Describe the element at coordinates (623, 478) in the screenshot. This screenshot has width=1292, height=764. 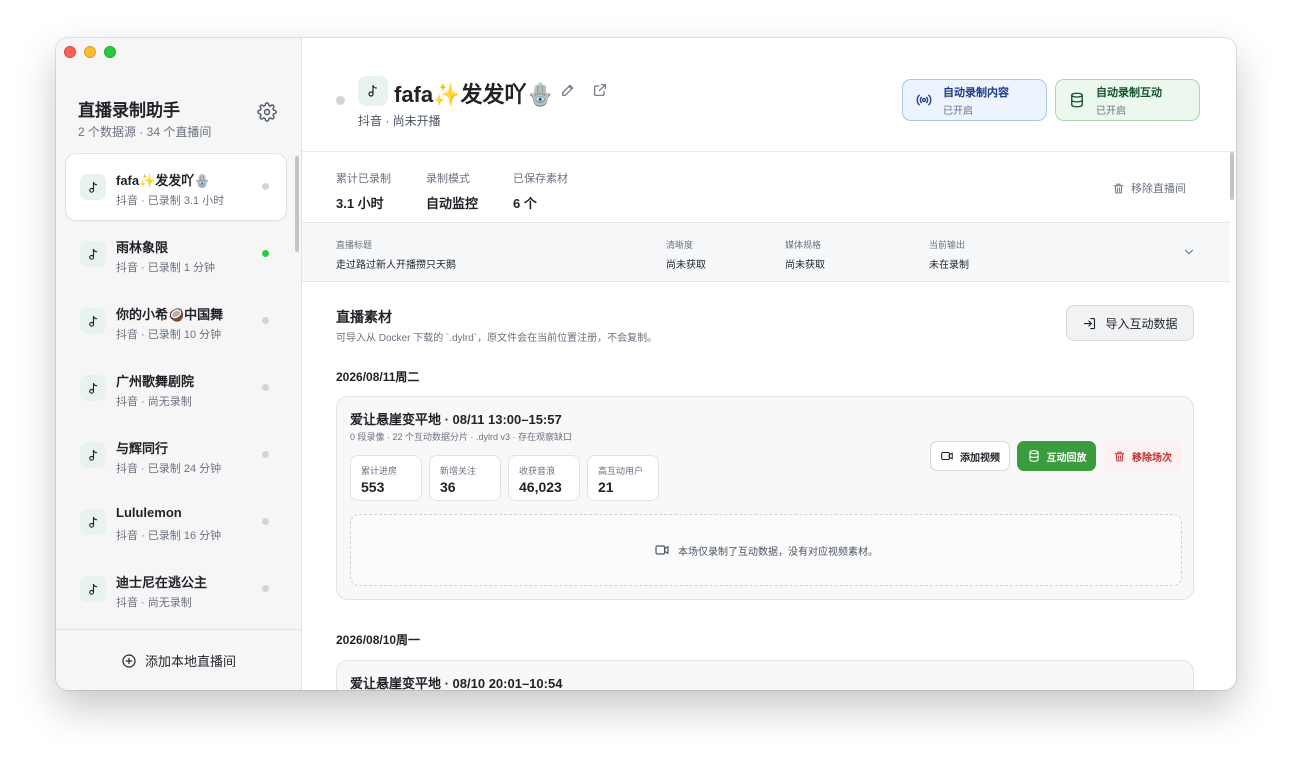
I see `session-stat: 高互动用户 21` at that location.